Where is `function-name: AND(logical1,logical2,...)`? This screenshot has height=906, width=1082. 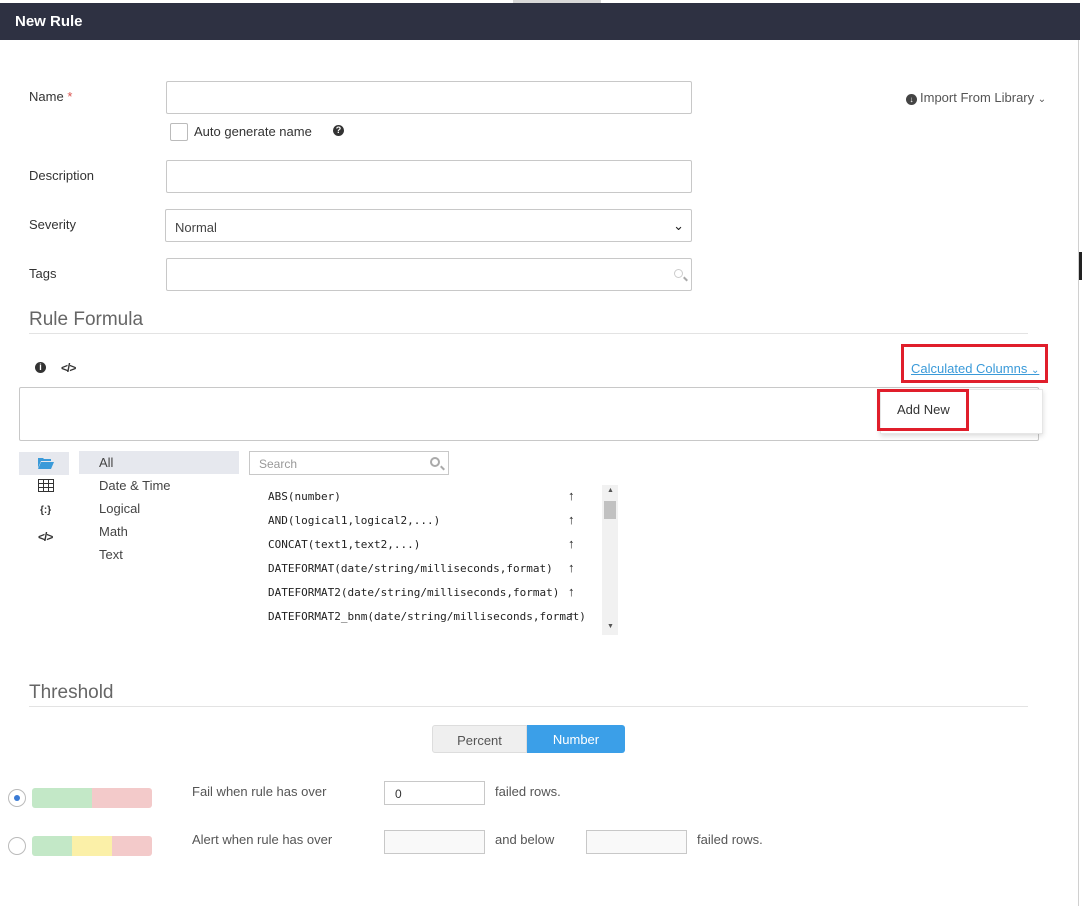 function-name: AND(logical1,logical2,...) is located at coordinates (354, 520).